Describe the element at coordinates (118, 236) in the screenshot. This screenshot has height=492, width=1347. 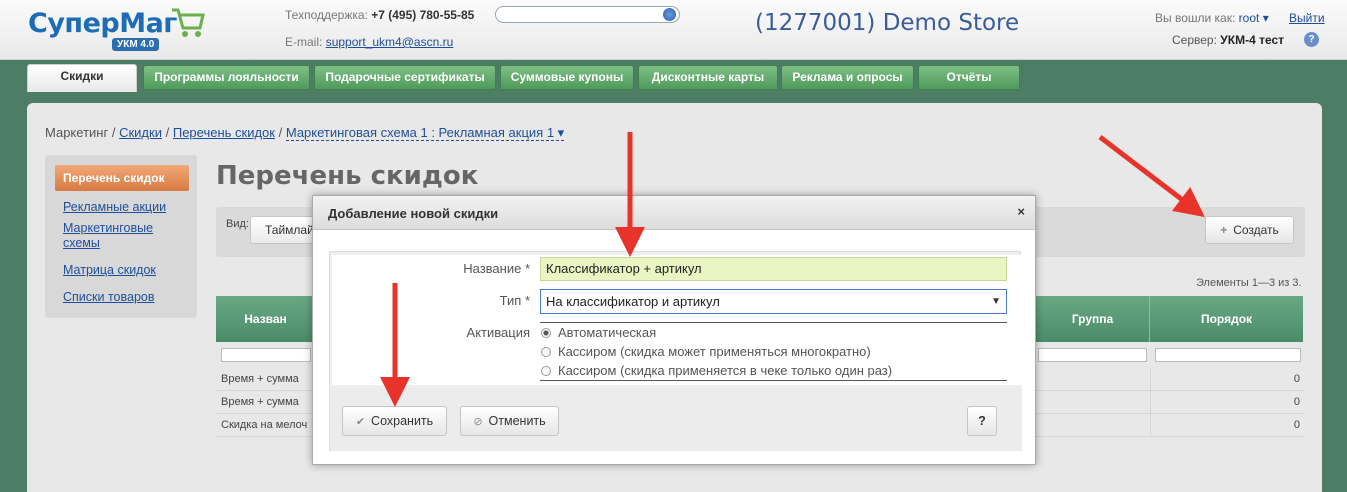
I see `sidebar-item-marketing-schemes: Маркетинговые схемы` at that location.